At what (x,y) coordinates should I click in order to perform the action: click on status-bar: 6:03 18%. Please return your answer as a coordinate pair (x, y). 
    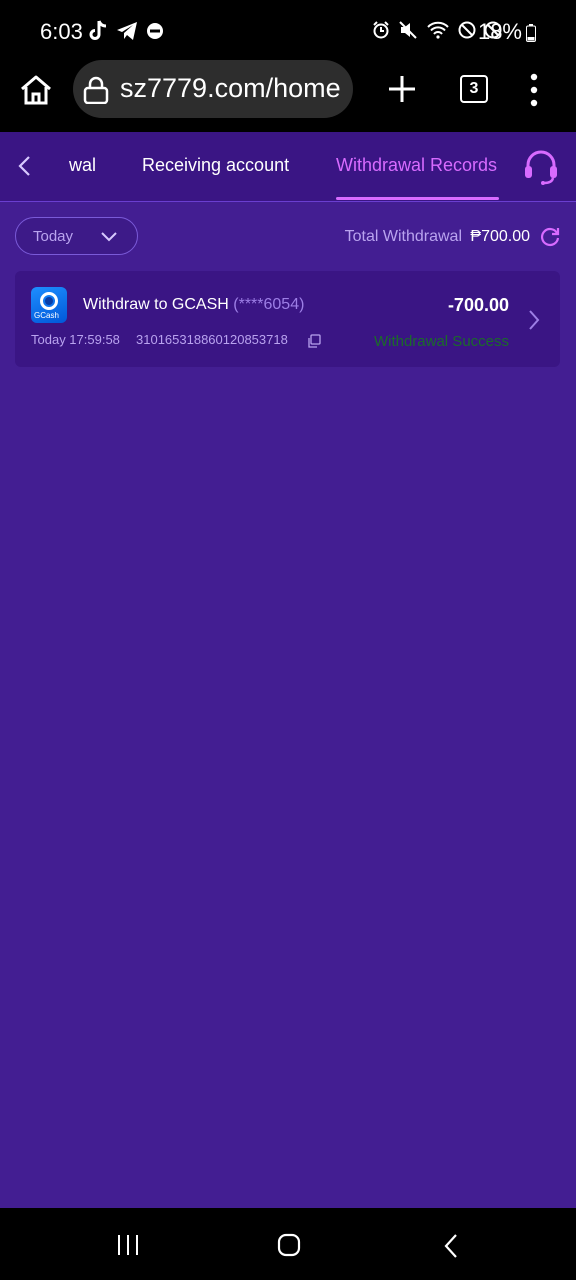
    Looking at the image, I should click on (288, 30).